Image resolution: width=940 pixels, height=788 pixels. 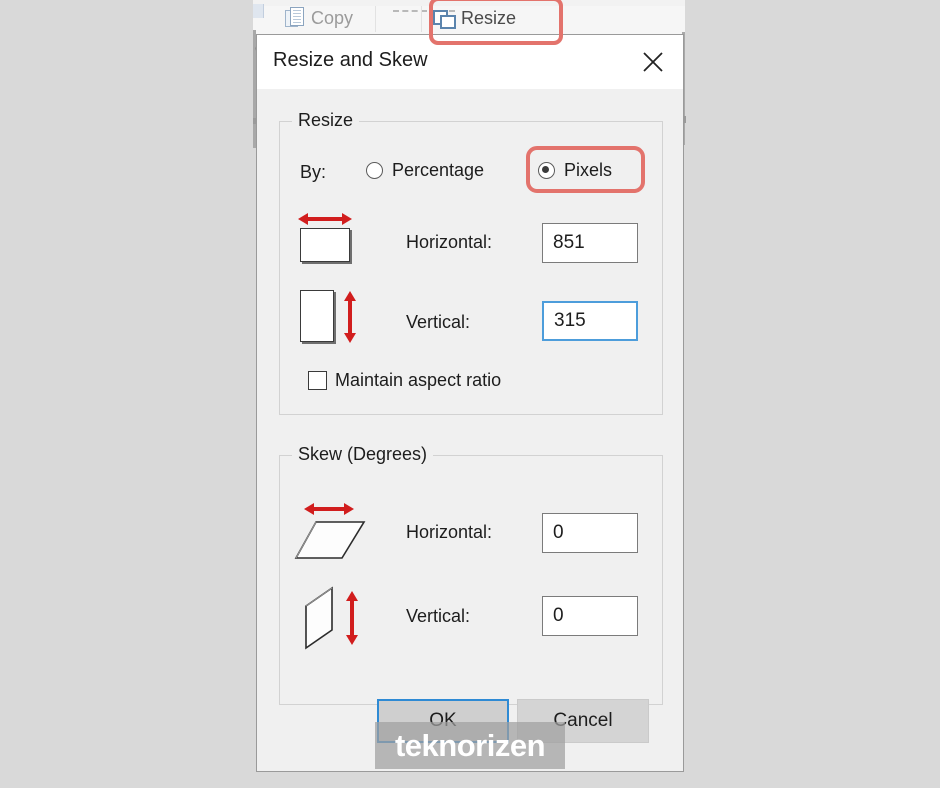 What do you see at coordinates (590, 533) in the screenshot?
I see `skew-horizontal-input` at bounding box center [590, 533].